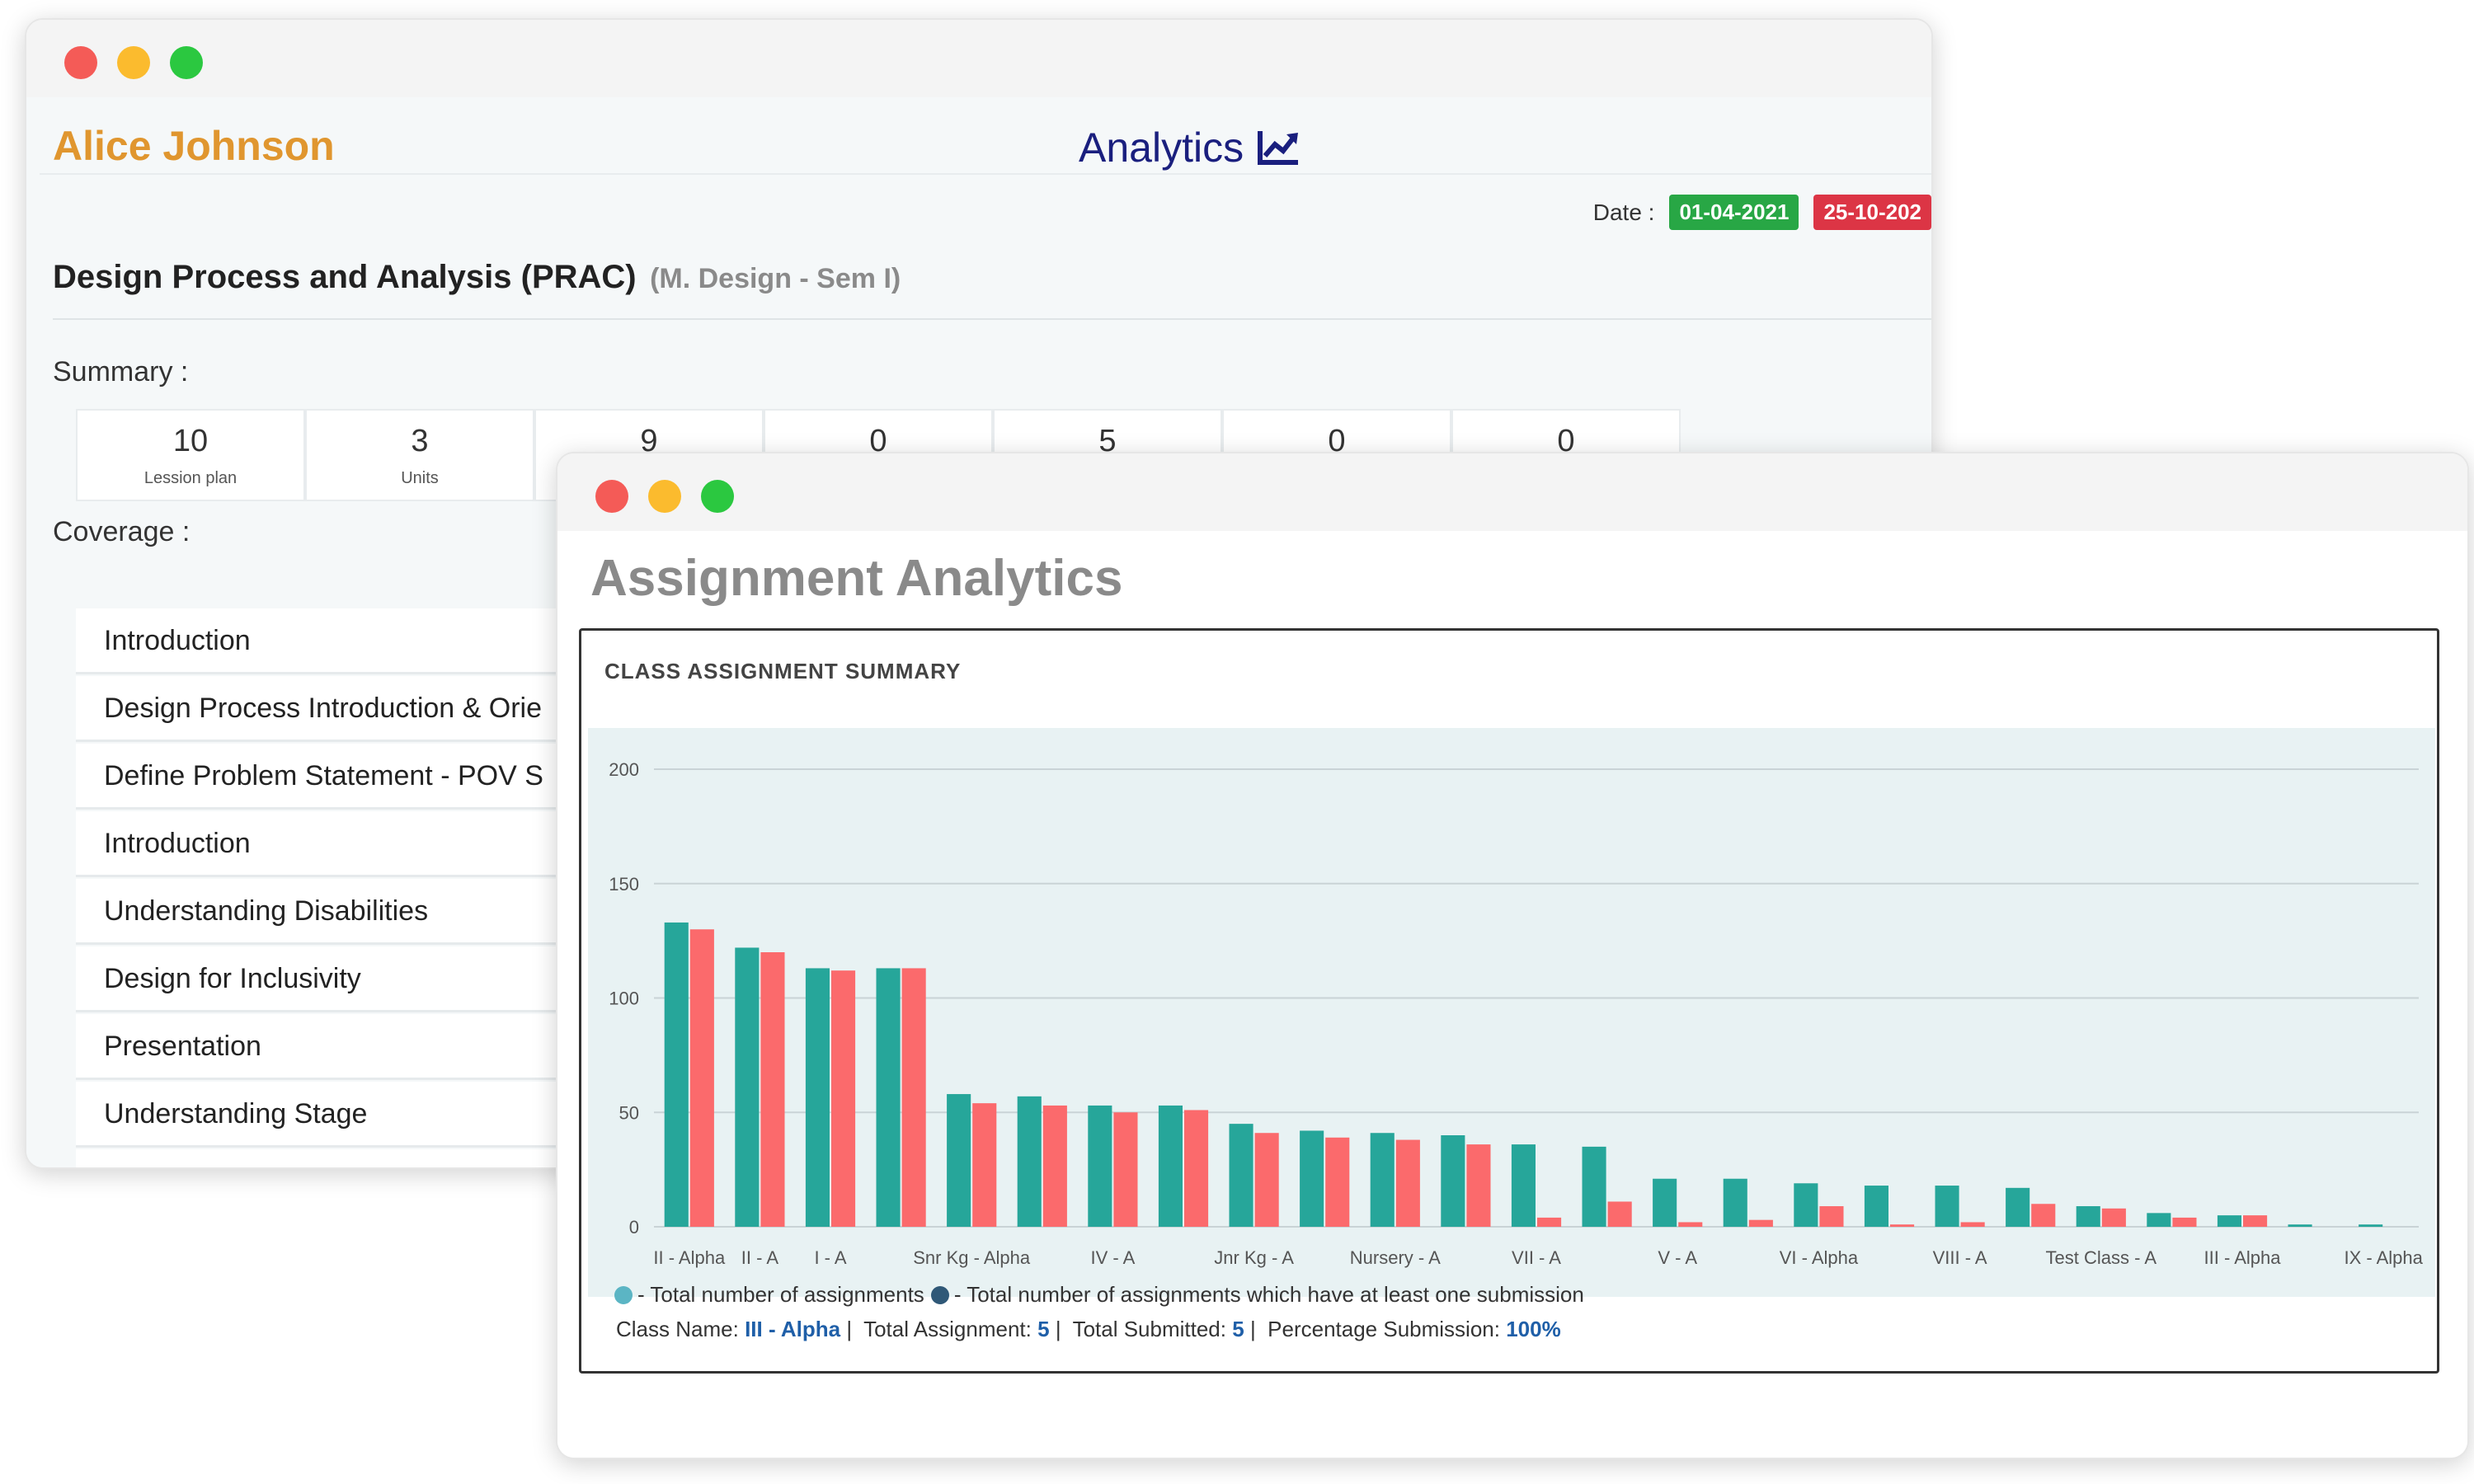 This screenshot has height=1484, width=2474. What do you see at coordinates (634, 1227) in the screenshot?
I see `chart-y-tick-label: 0` at bounding box center [634, 1227].